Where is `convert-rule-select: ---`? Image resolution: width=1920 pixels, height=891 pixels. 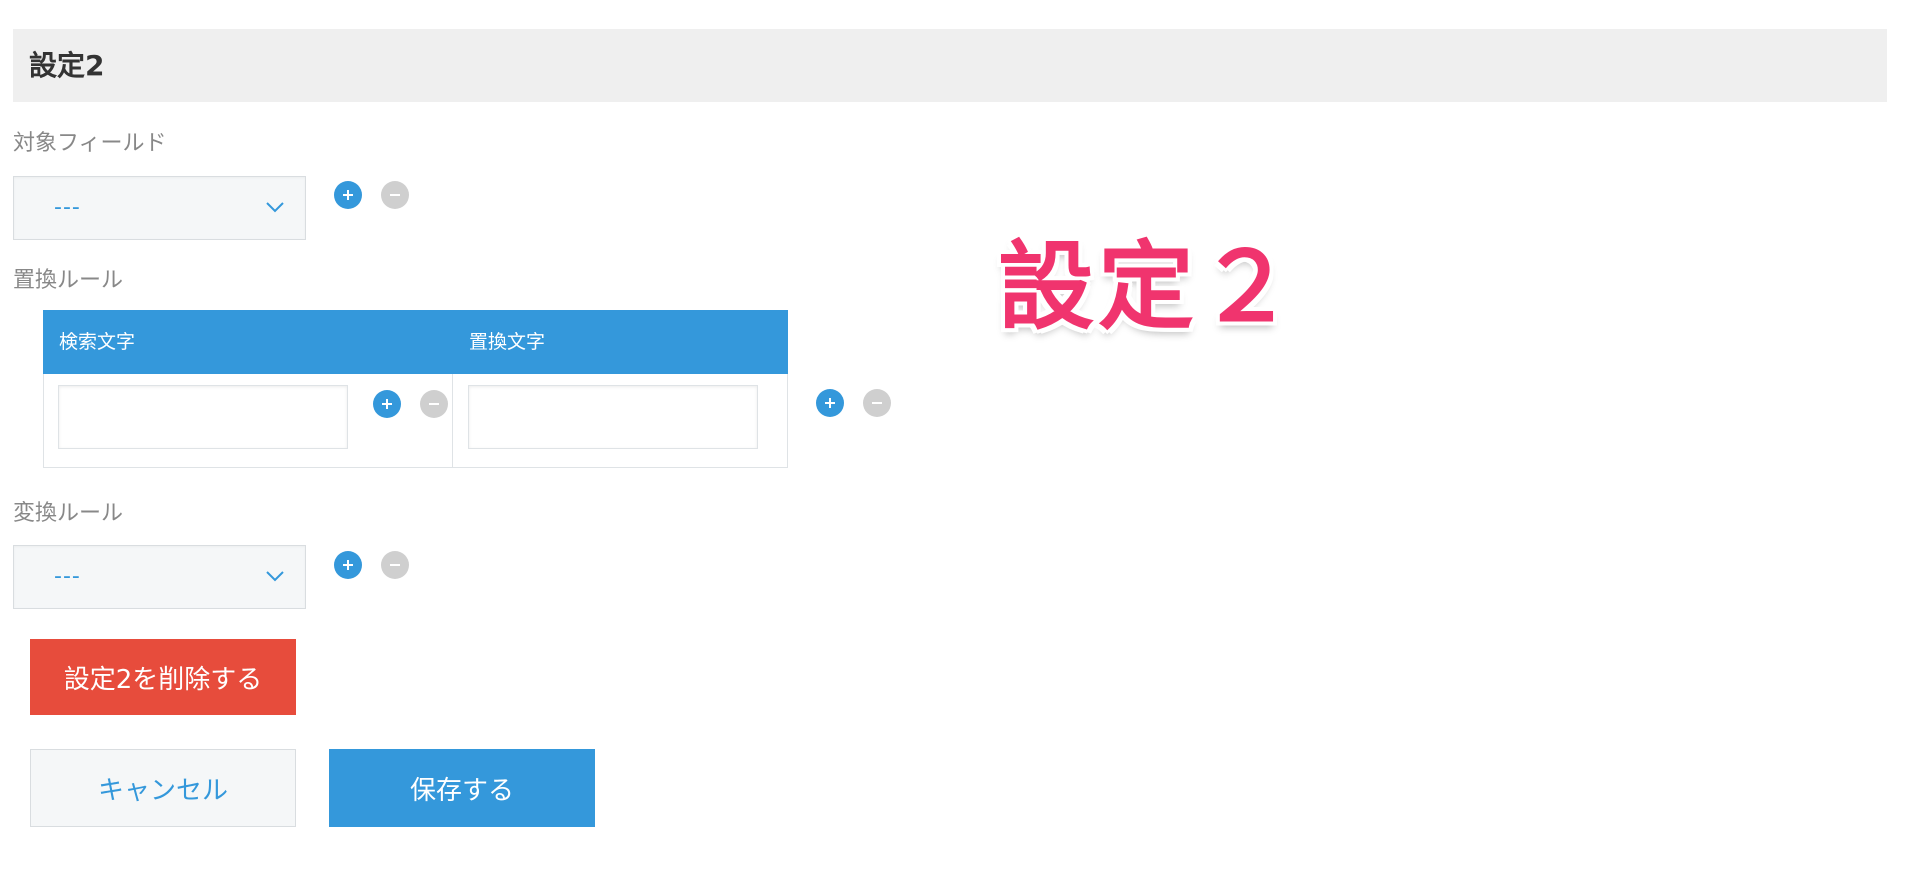 convert-rule-select: --- is located at coordinates (159, 577).